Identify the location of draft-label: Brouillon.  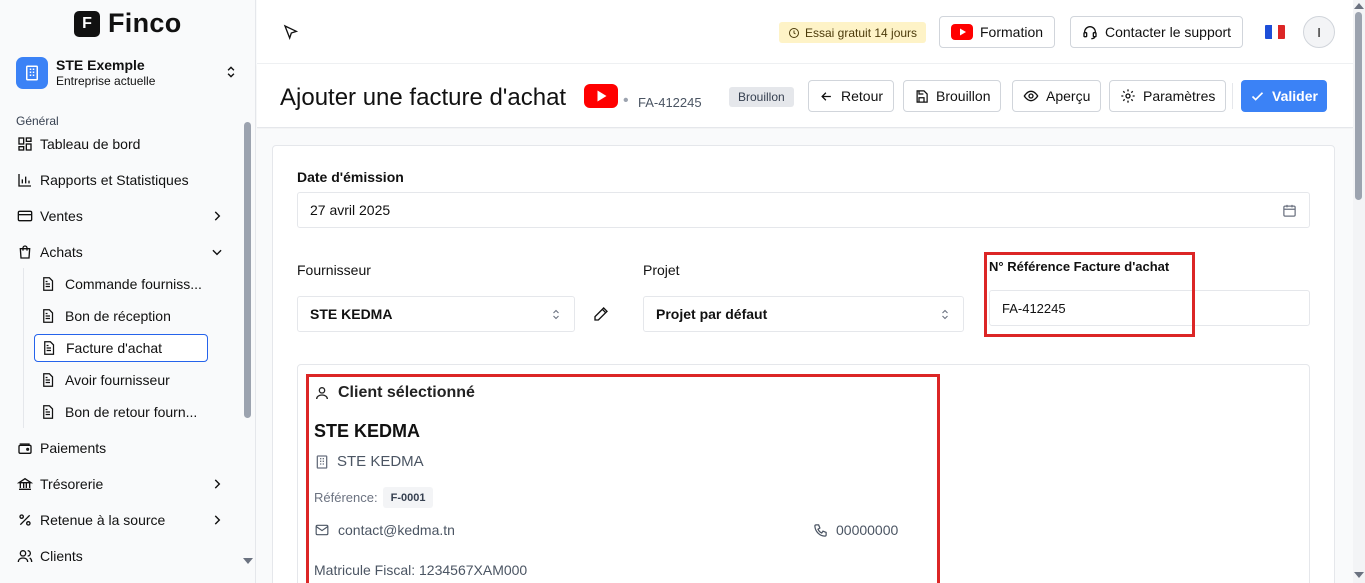
(963, 96).